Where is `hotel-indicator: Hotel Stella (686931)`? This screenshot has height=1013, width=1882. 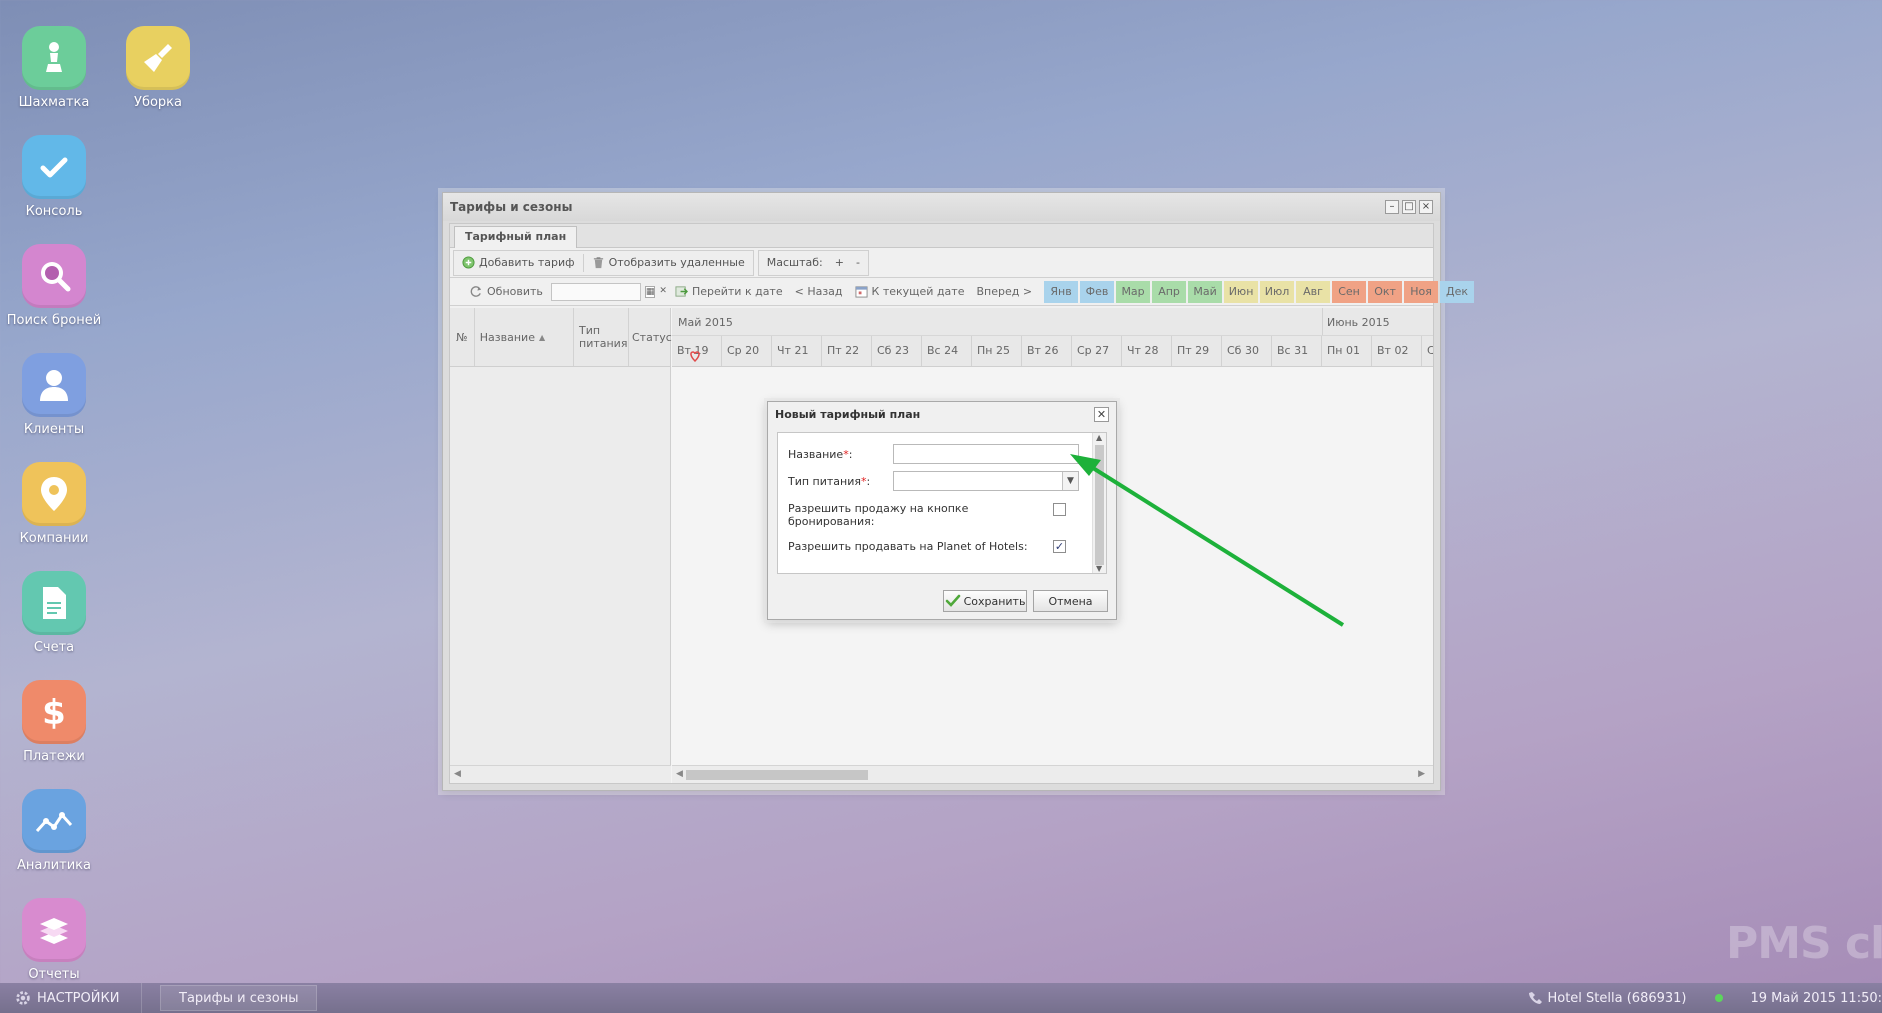 hotel-indicator: Hotel Stella (686931) is located at coordinates (1608, 998).